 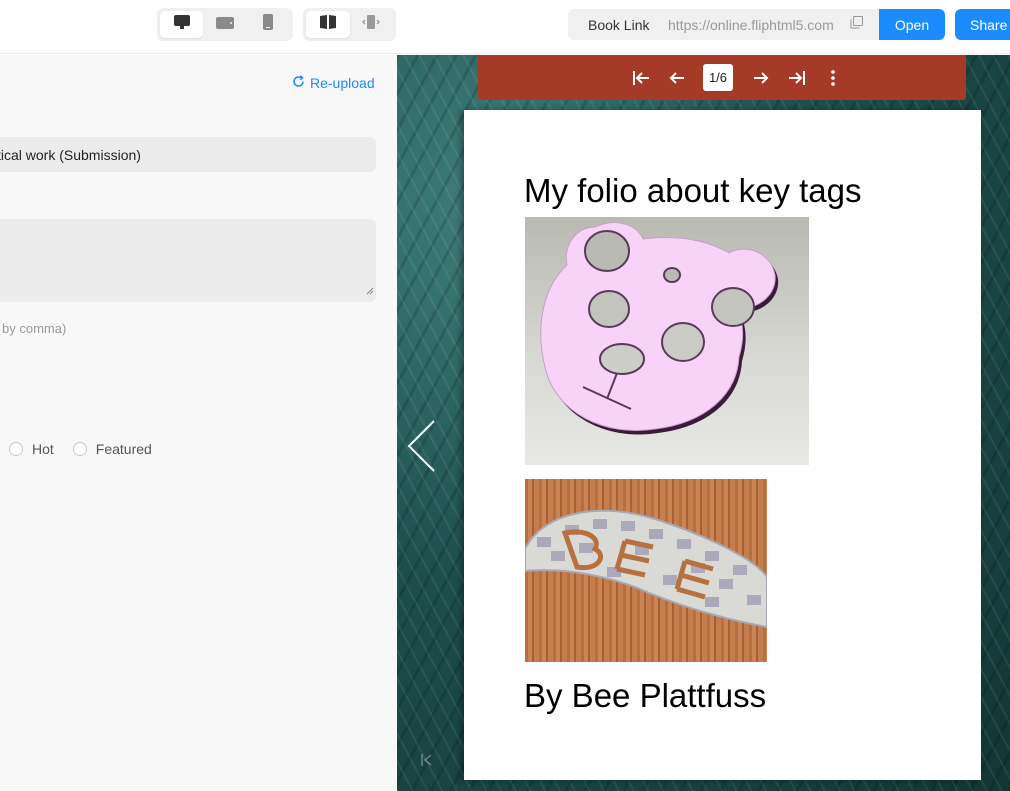 What do you see at coordinates (761, 78) in the screenshot?
I see `next-page-icon` at bounding box center [761, 78].